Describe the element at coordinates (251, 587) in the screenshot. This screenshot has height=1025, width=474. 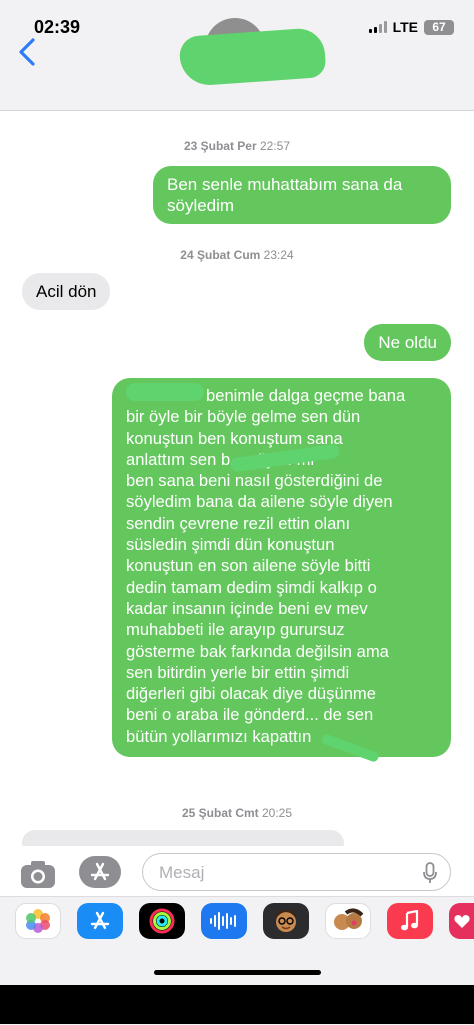
I see `message-line: dedin tamam dedim şimdi kalkıp o` at that location.